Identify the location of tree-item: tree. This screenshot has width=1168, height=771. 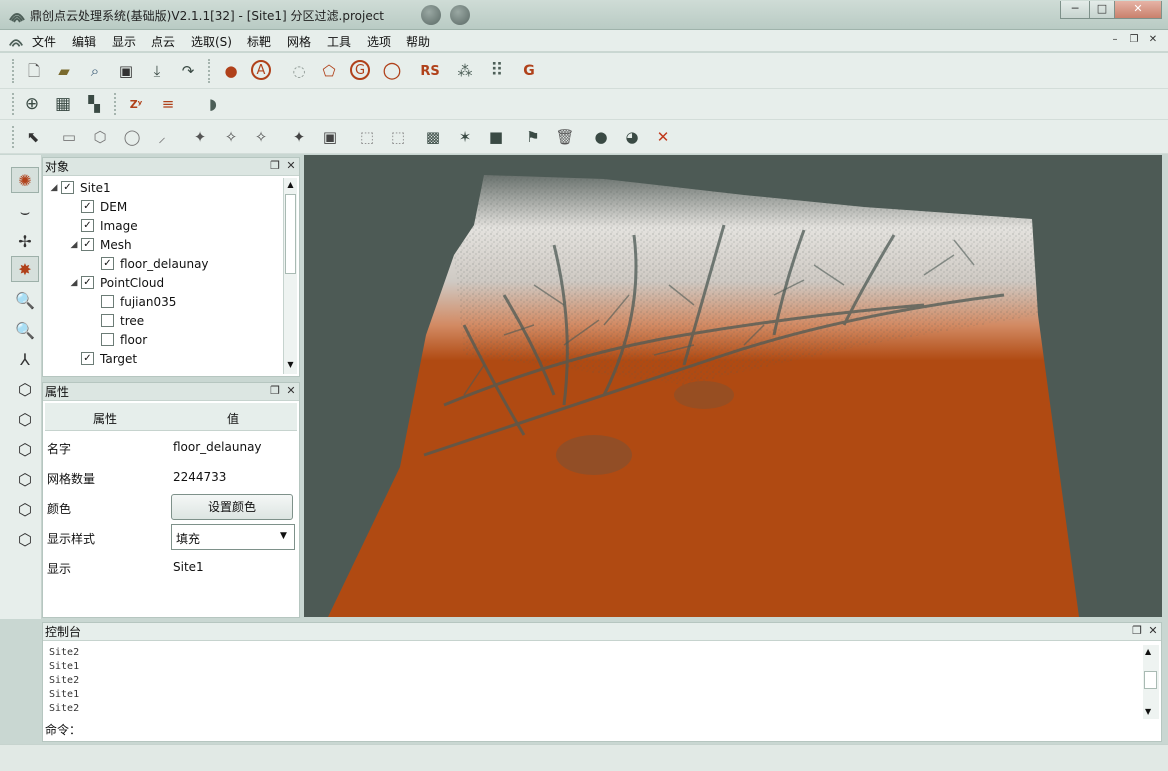
(165, 320).